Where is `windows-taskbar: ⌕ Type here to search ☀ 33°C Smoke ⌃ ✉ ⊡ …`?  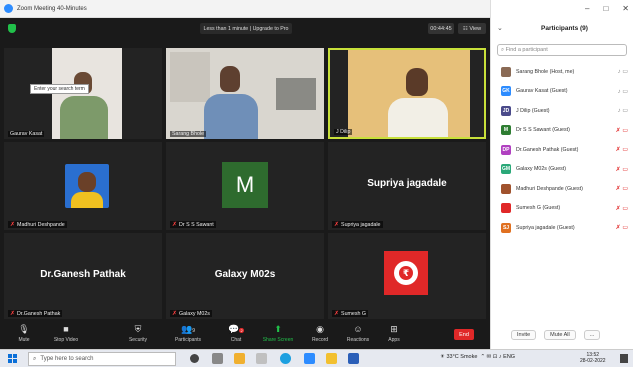 windows-taskbar: ⌕ Type here to search ☀ 33°C Smoke ⌃ ✉ ⊡ … is located at coordinates (316, 358).